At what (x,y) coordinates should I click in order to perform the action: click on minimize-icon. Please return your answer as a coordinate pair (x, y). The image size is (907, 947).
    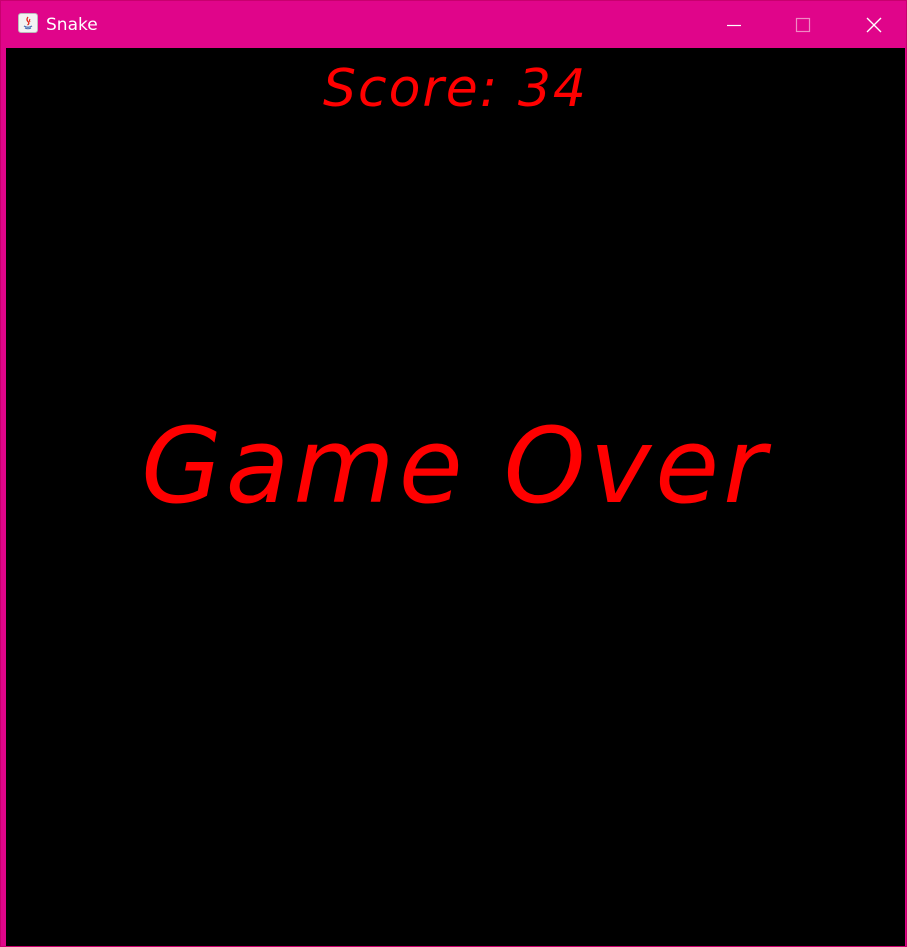
    Looking at the image, I should click on (734, 25).